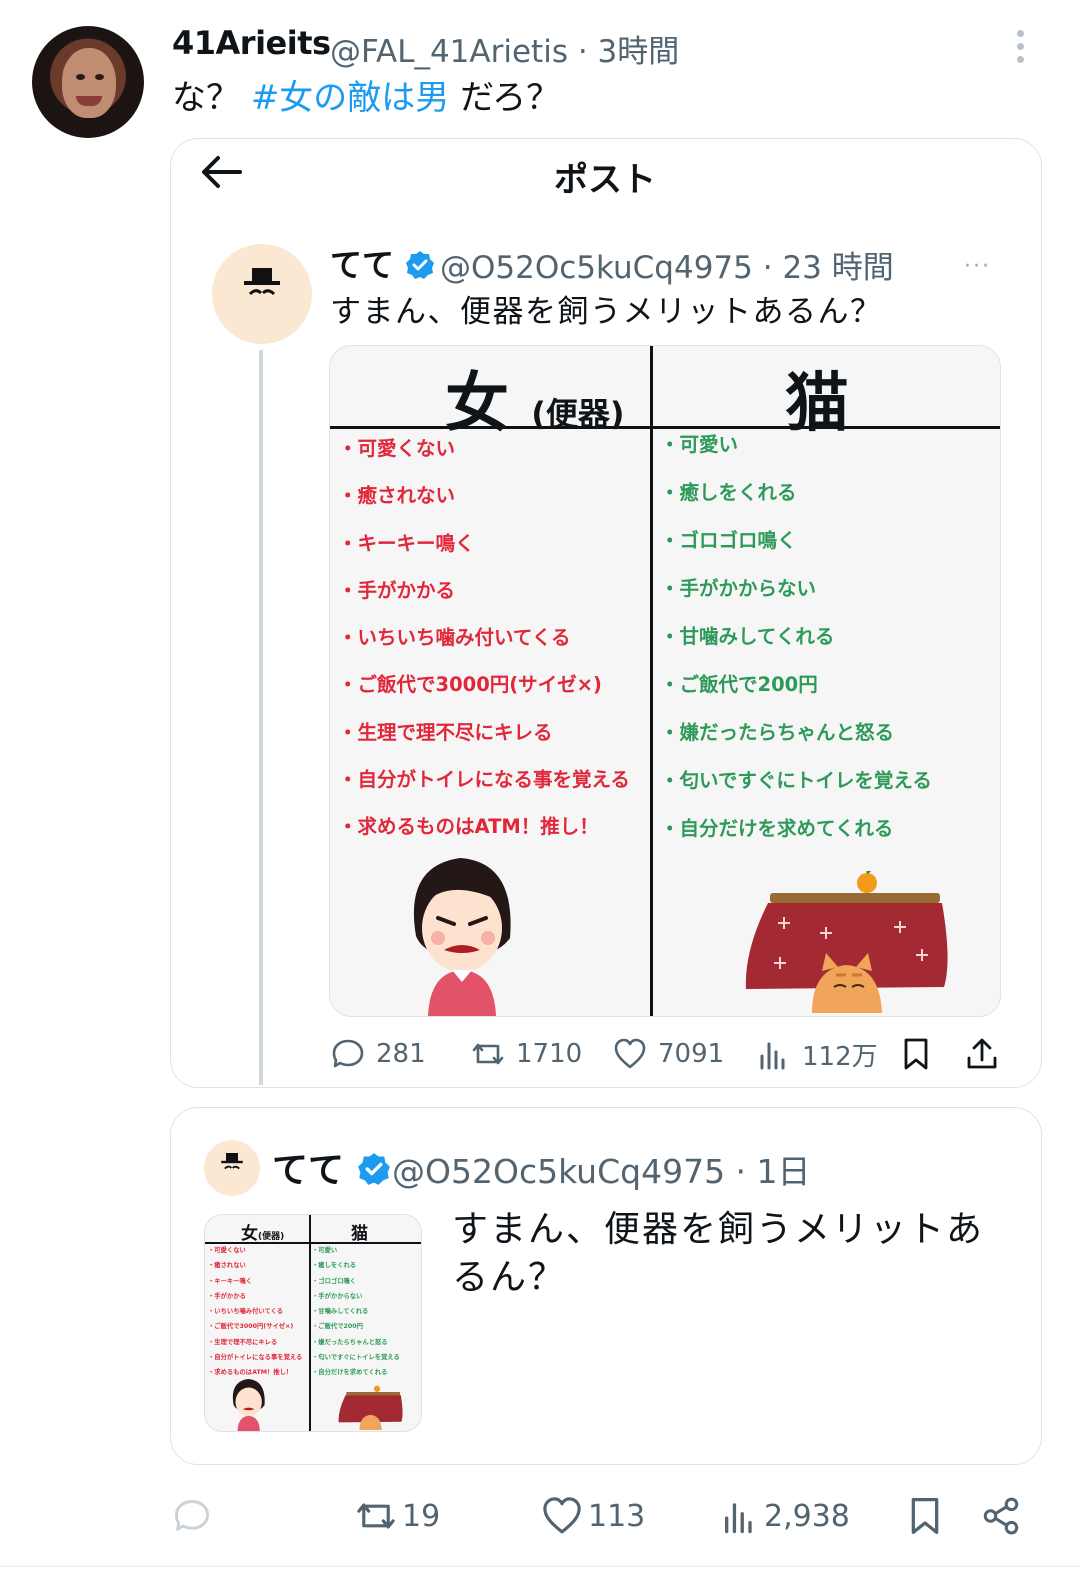  I want to click on left-header: 女 (便器), so click(535, 398).